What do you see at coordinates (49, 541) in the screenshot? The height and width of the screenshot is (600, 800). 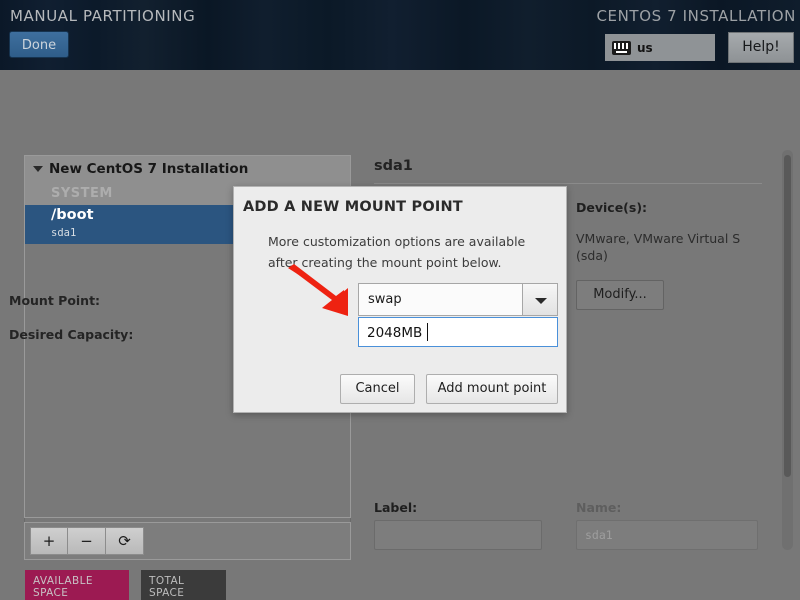 I see `add-partition-button: +` at bounding box center [49, 541].